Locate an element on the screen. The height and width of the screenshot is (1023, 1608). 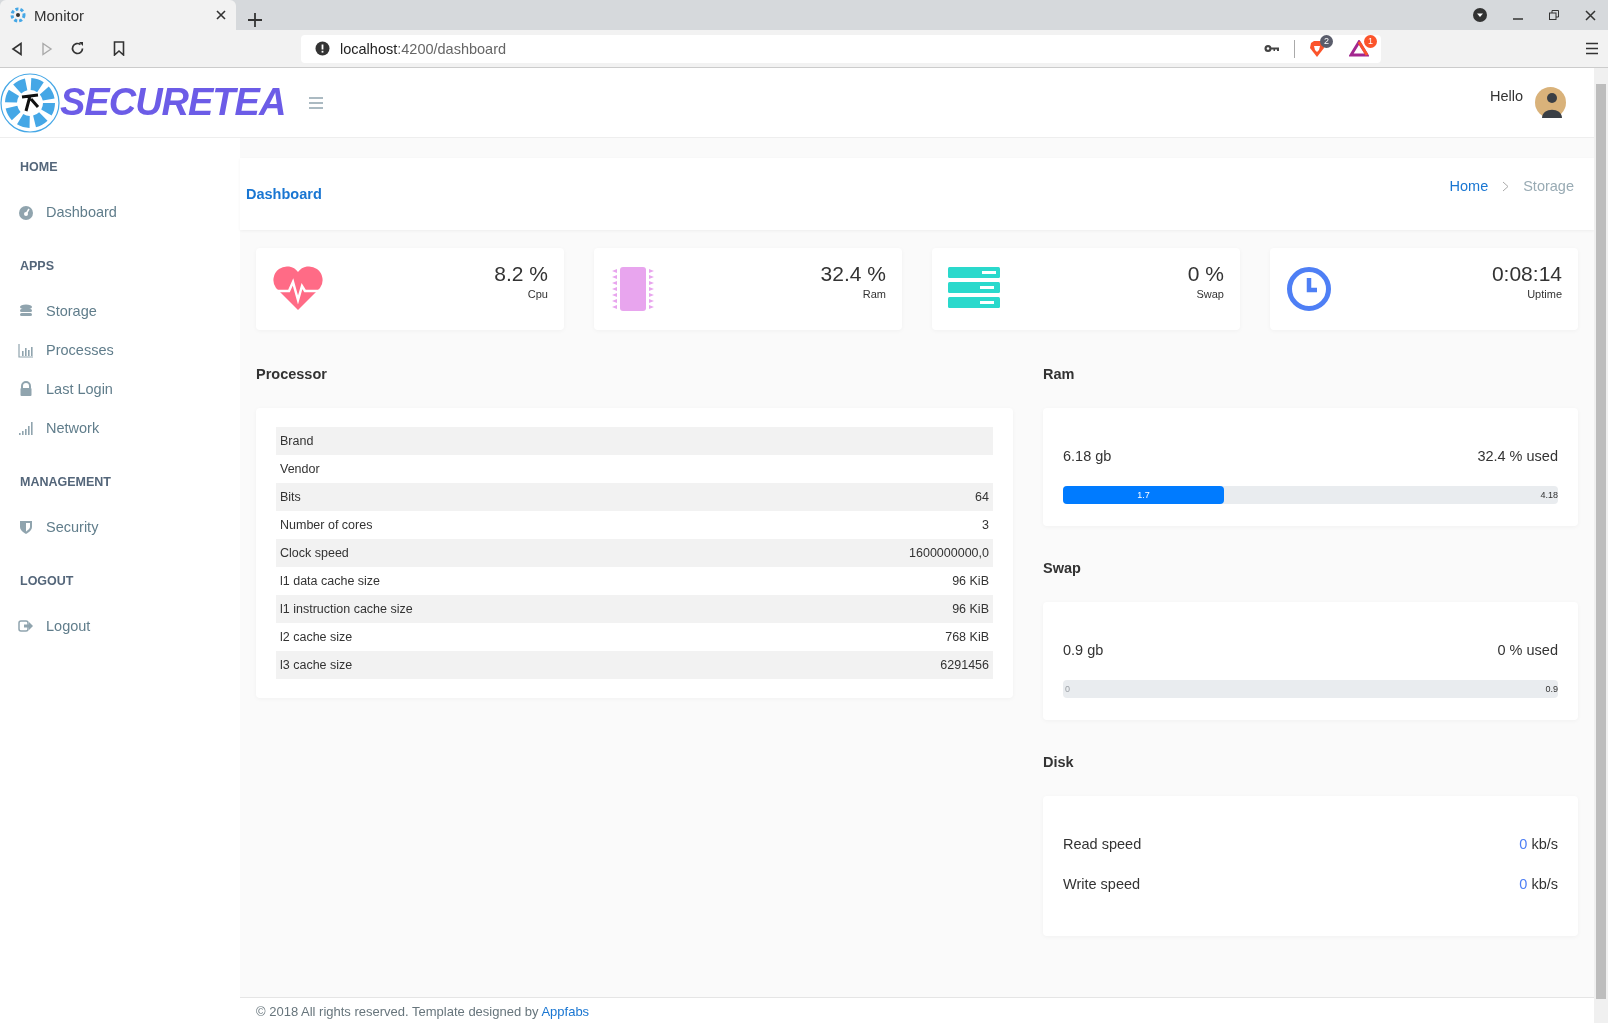
section-title: Swap is located at coordinates (1062, 568).